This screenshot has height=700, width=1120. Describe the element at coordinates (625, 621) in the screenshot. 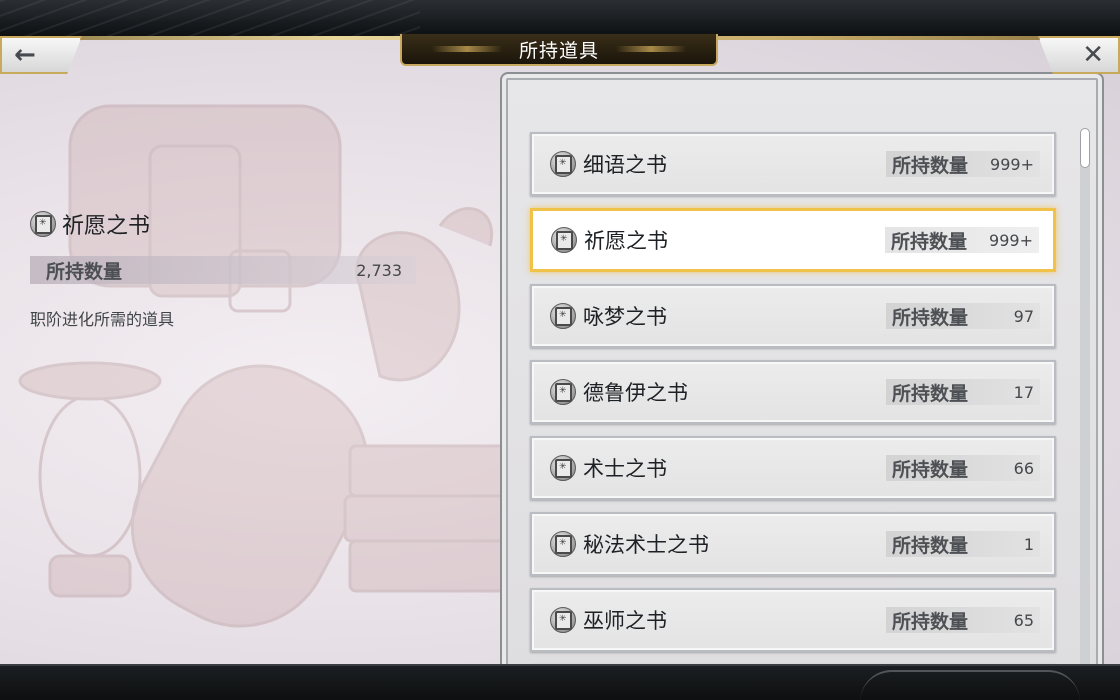

I see `item-name: 巫师之书` at that location.